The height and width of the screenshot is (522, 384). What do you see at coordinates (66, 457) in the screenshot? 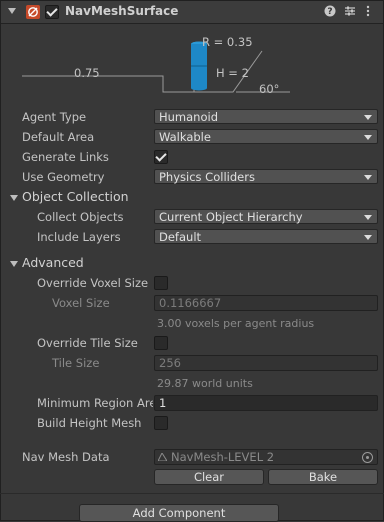
I see `nav-mesh-data-label: Nav Mesh Data` at bounding box center [66, 457].